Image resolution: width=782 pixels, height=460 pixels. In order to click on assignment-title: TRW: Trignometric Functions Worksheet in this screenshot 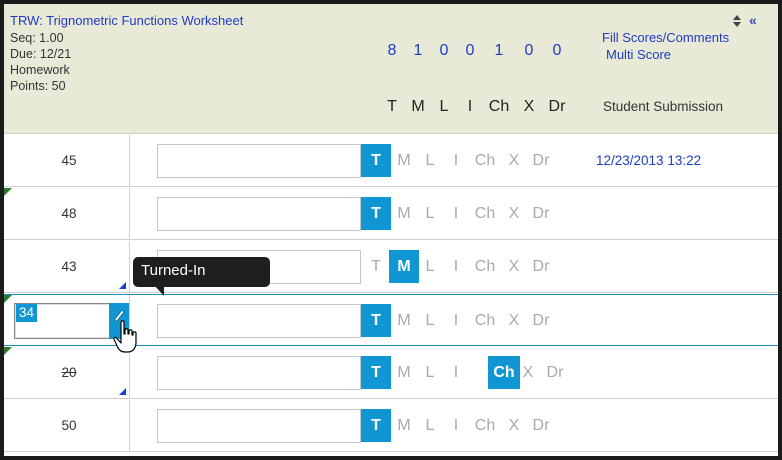, I will do `click(126, 20)`.